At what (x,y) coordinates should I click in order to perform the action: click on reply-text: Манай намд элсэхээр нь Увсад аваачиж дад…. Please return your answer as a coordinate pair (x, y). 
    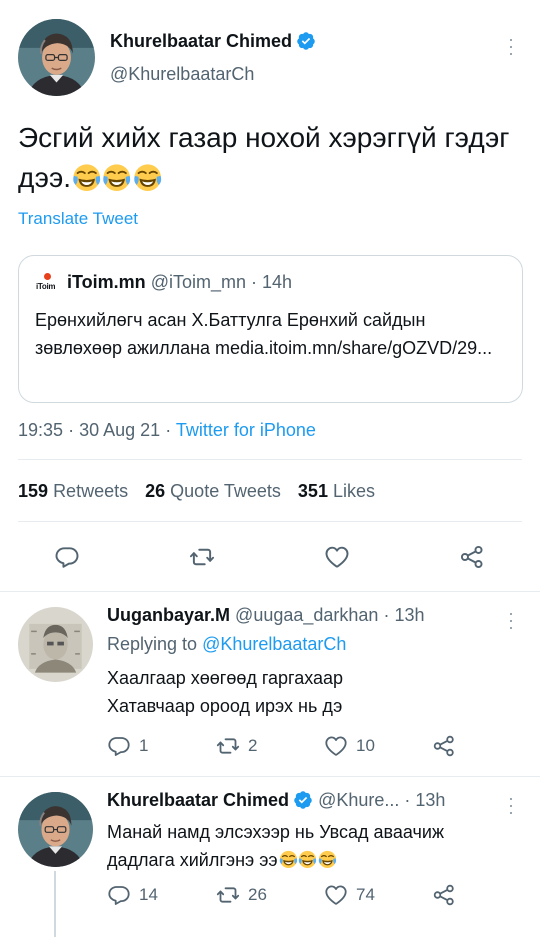
    Looking at the image, I should click on (275, 846).